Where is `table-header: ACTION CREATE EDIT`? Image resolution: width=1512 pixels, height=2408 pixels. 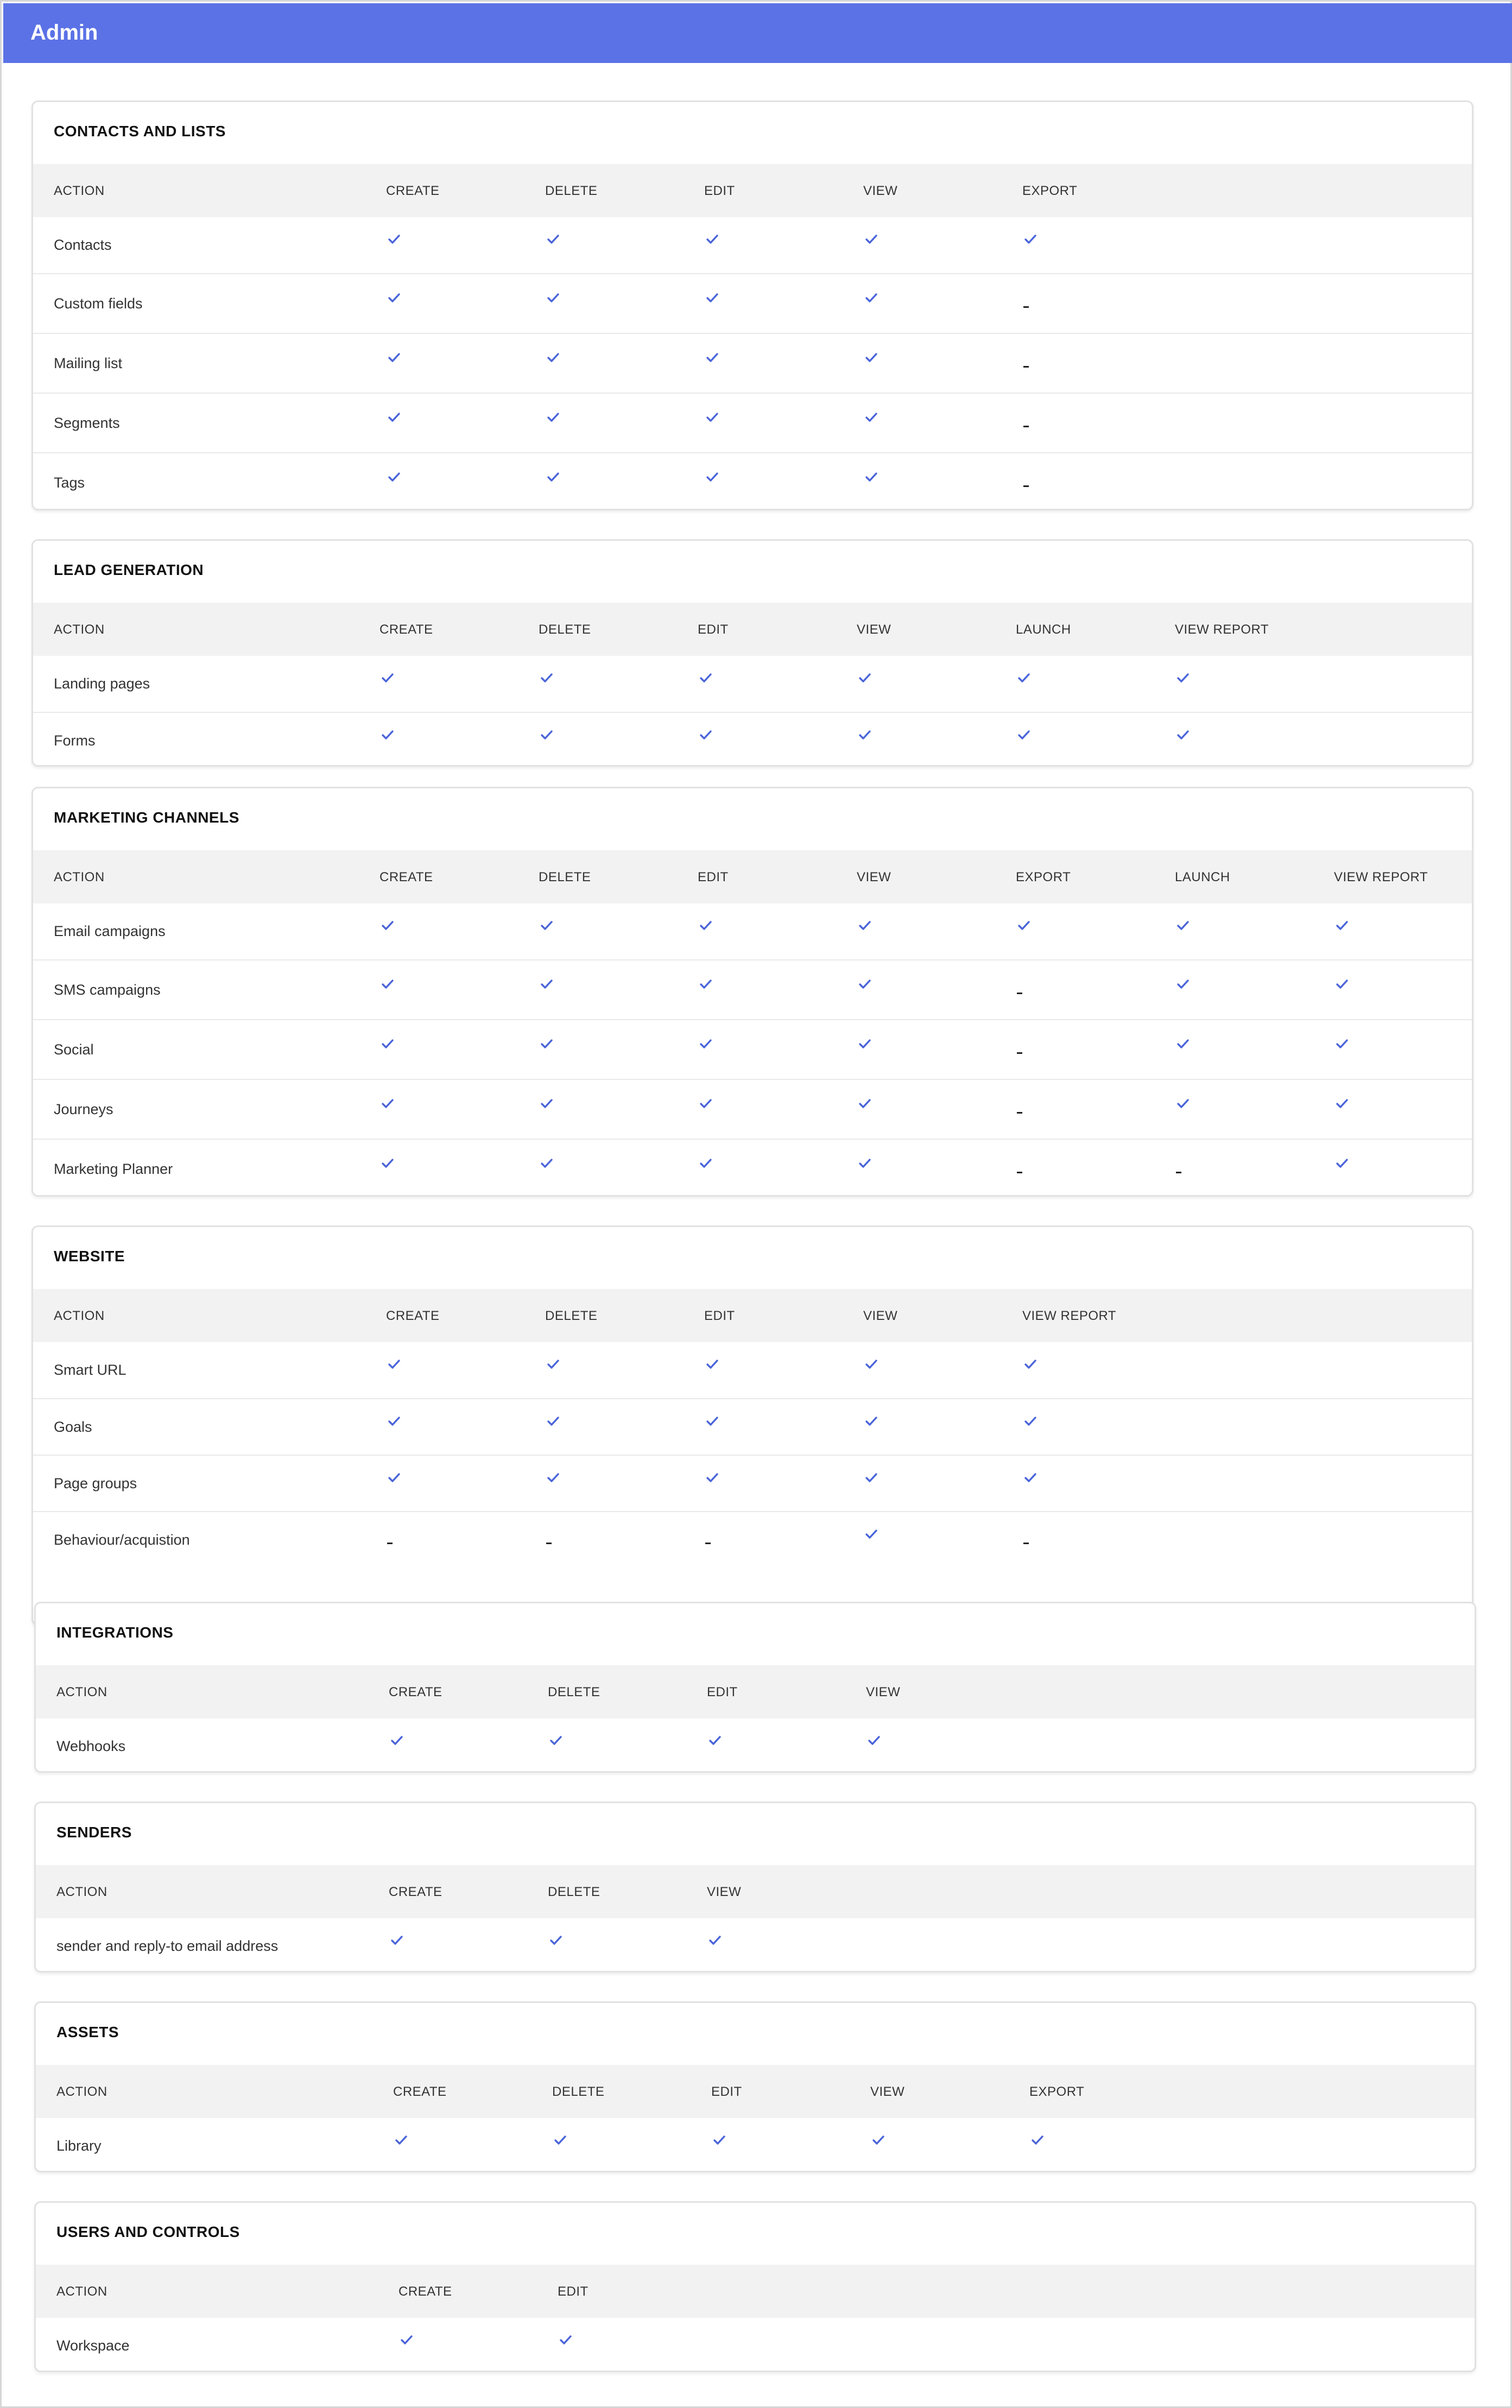
table-header: ACTION CREATE EDIT is located at coordinates (755, 2291).